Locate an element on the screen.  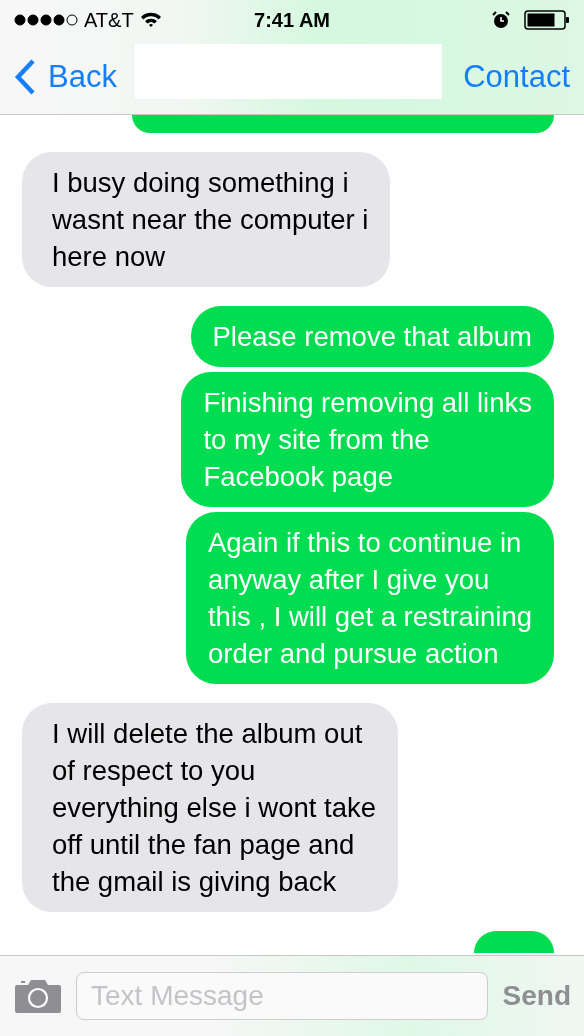
alarm-icon is located at coordinates (501, 20).